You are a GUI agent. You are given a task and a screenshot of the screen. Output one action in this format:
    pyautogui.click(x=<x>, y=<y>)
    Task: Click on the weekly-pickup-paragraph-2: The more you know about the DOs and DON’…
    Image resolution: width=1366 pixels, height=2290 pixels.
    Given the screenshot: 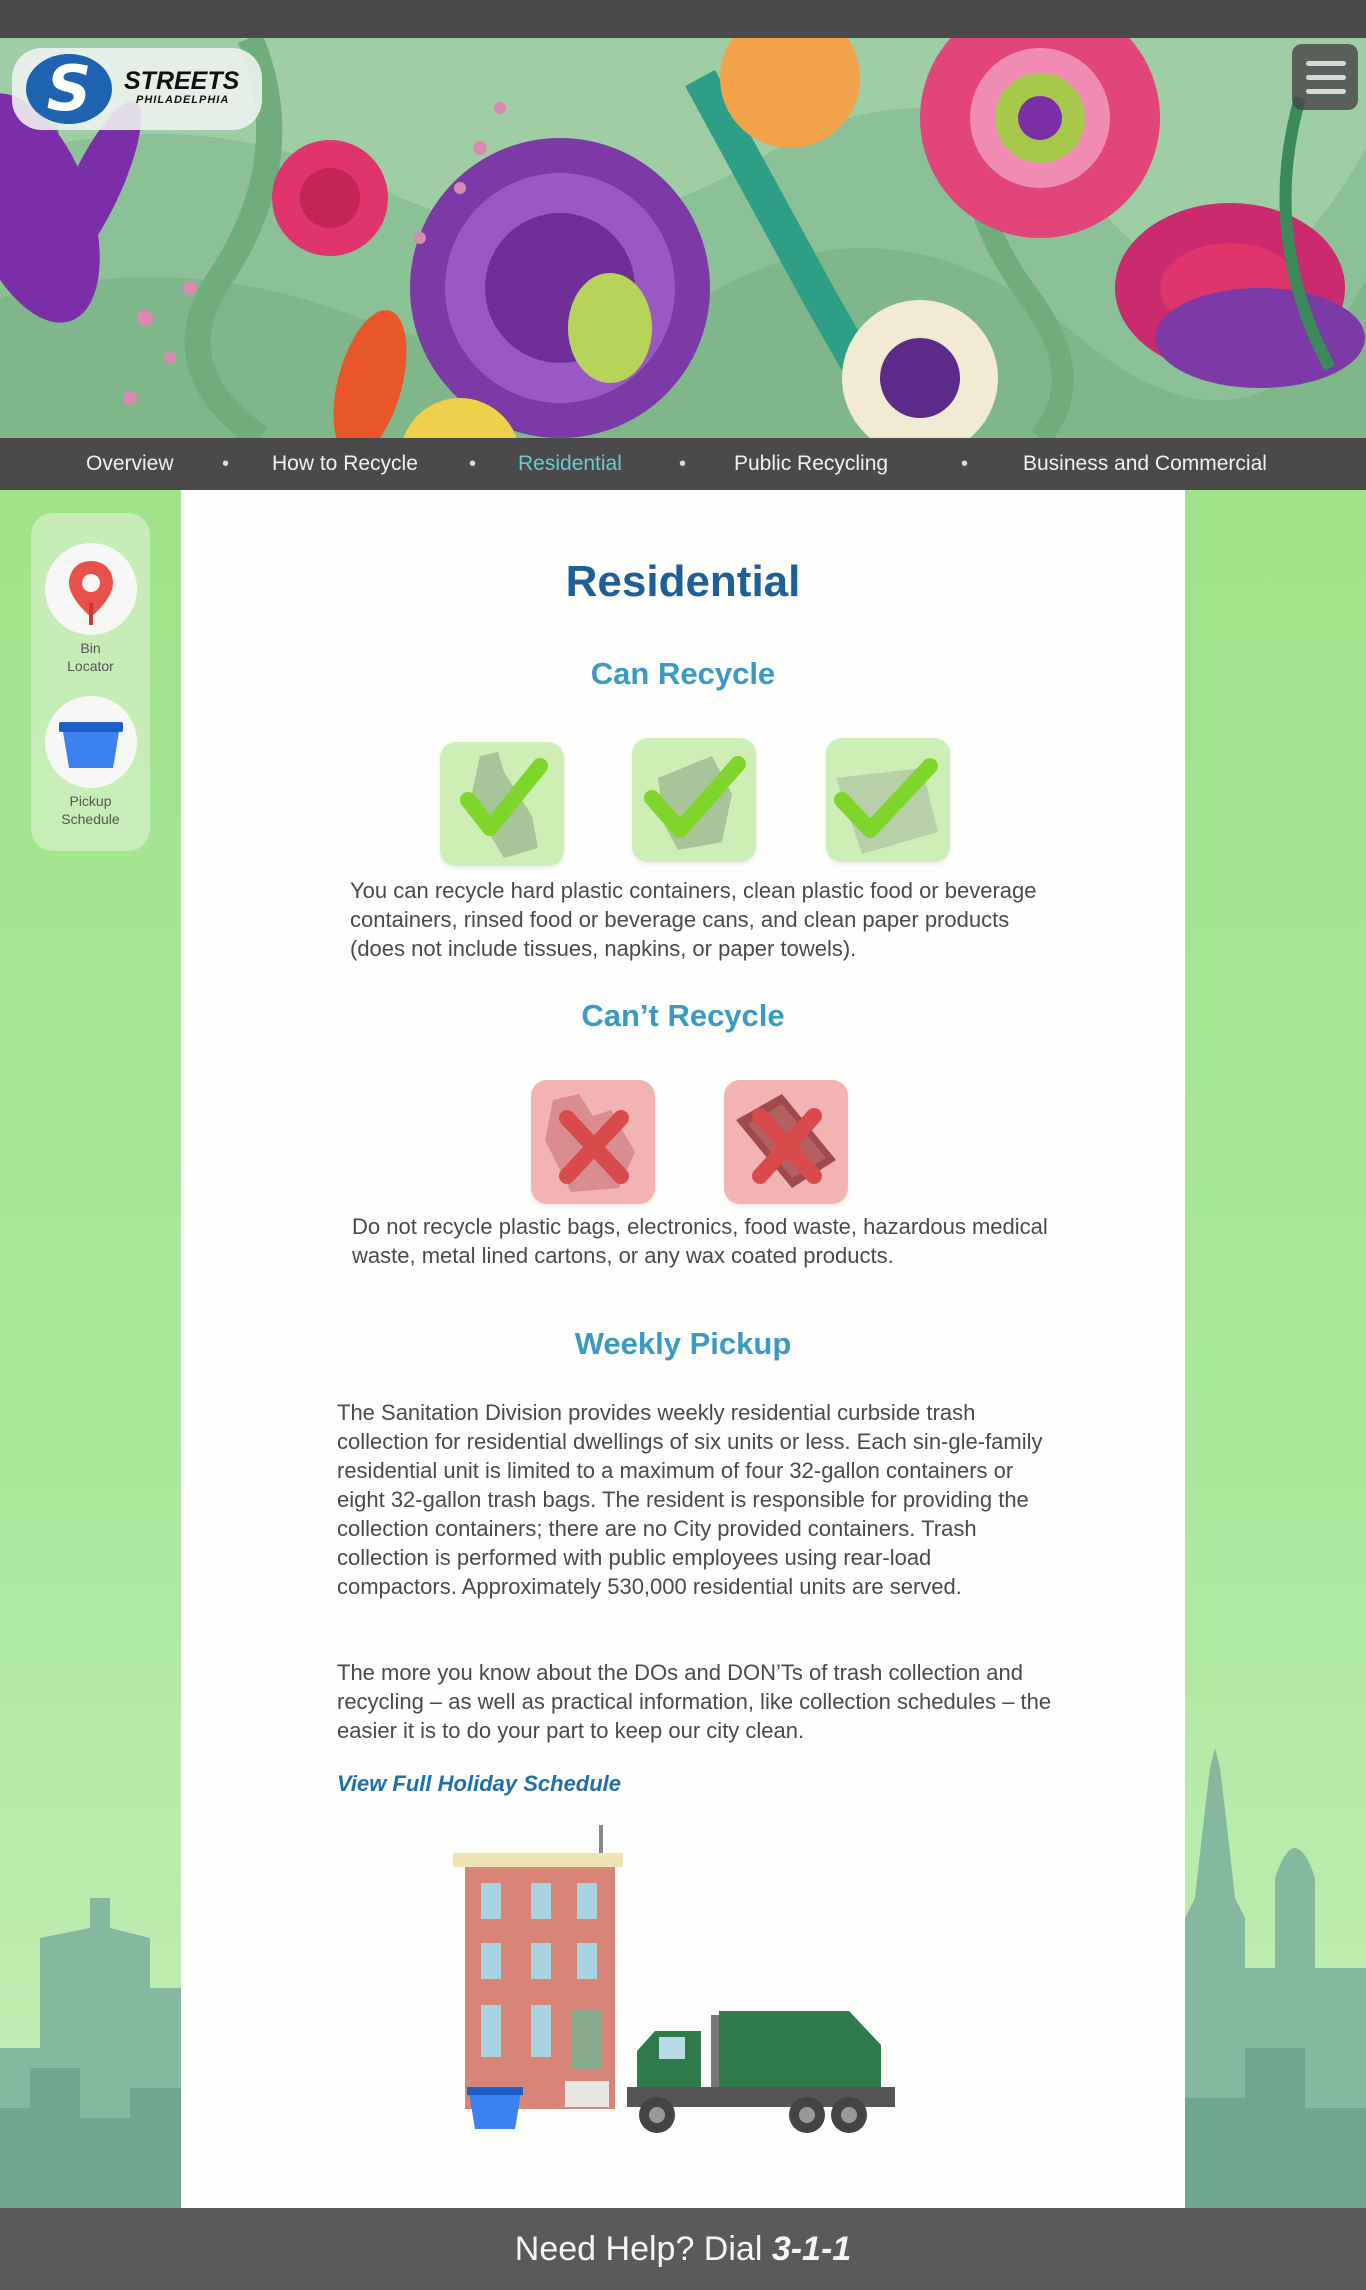 What is the action you would take?
    pyautogui.click(x=694, y=1701)
    